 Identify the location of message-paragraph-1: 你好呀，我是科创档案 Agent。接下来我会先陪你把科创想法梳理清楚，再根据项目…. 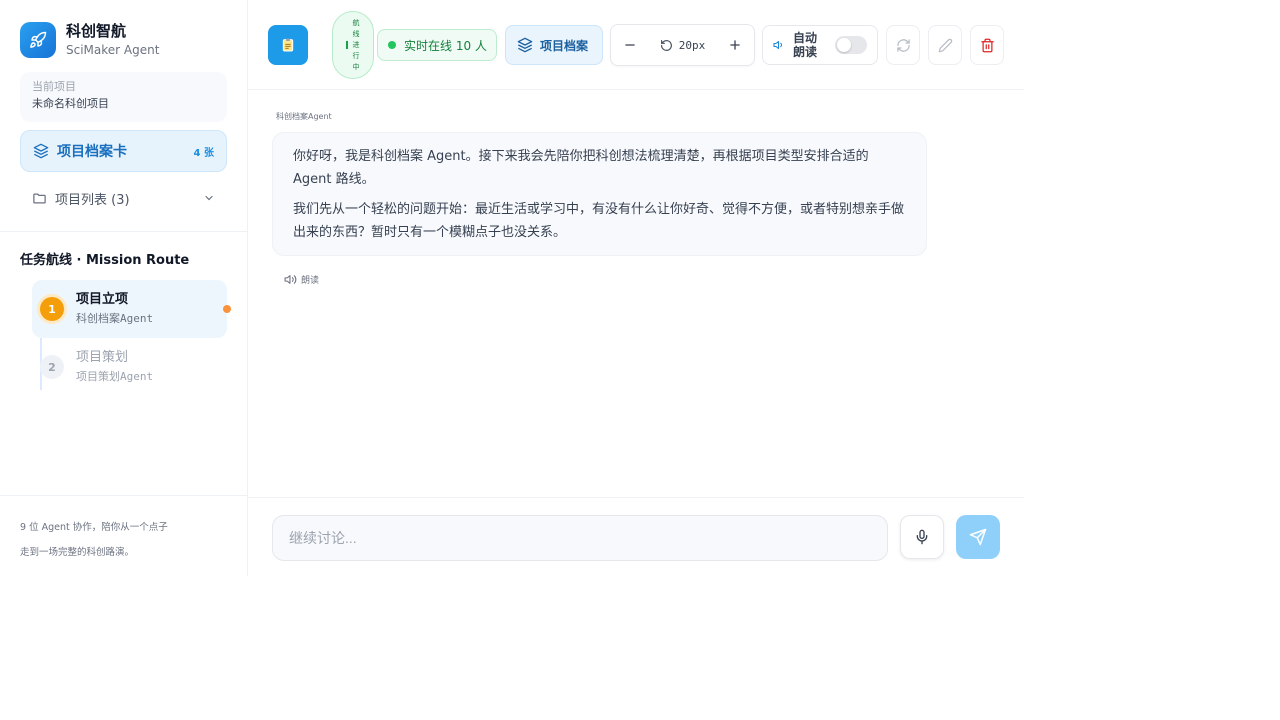
(581, 168).